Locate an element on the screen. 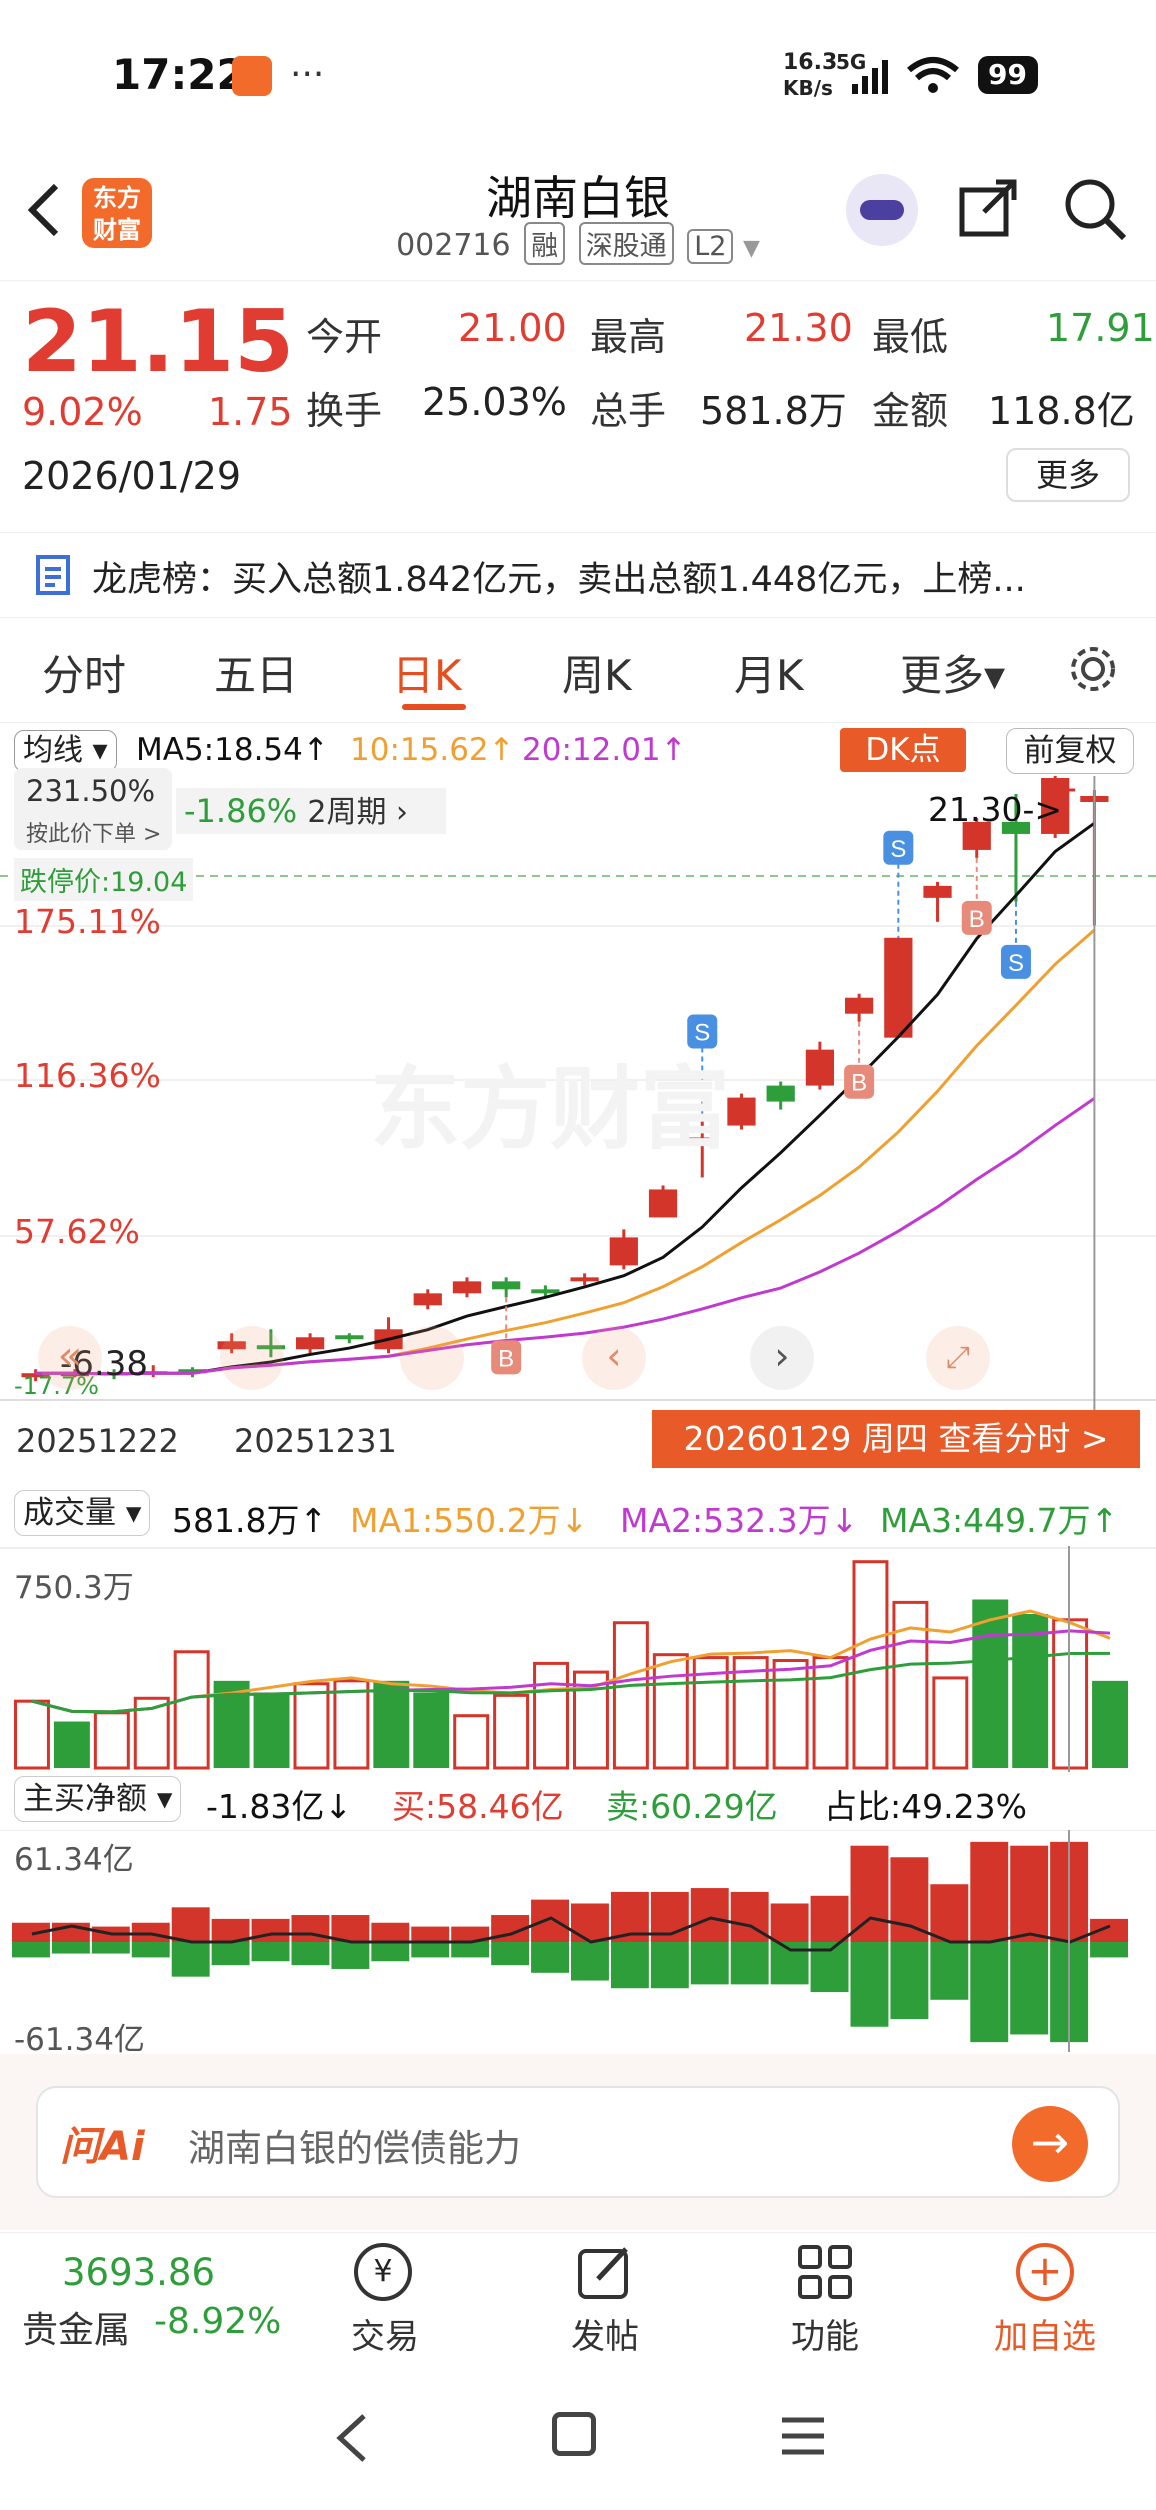 The image size is (1156, 2510). volume-ma2: MA2:532.3万↓ is located at coordinates (739, 1520).